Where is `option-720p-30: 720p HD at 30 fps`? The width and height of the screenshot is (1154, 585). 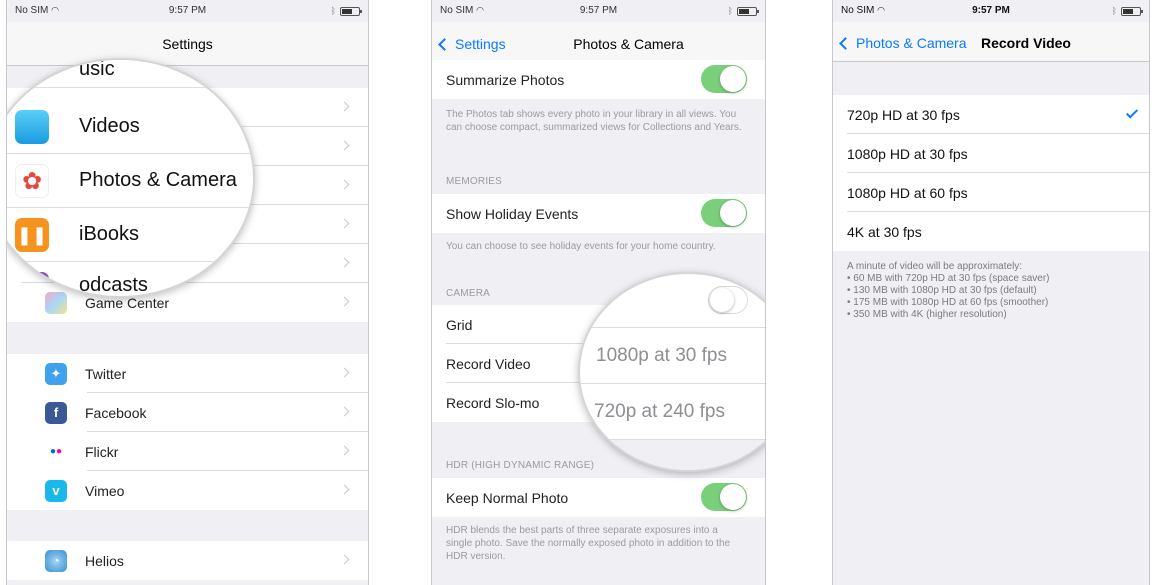
option-720p-30: 720p HD at 30 fps is located at coordinates (991, 114).